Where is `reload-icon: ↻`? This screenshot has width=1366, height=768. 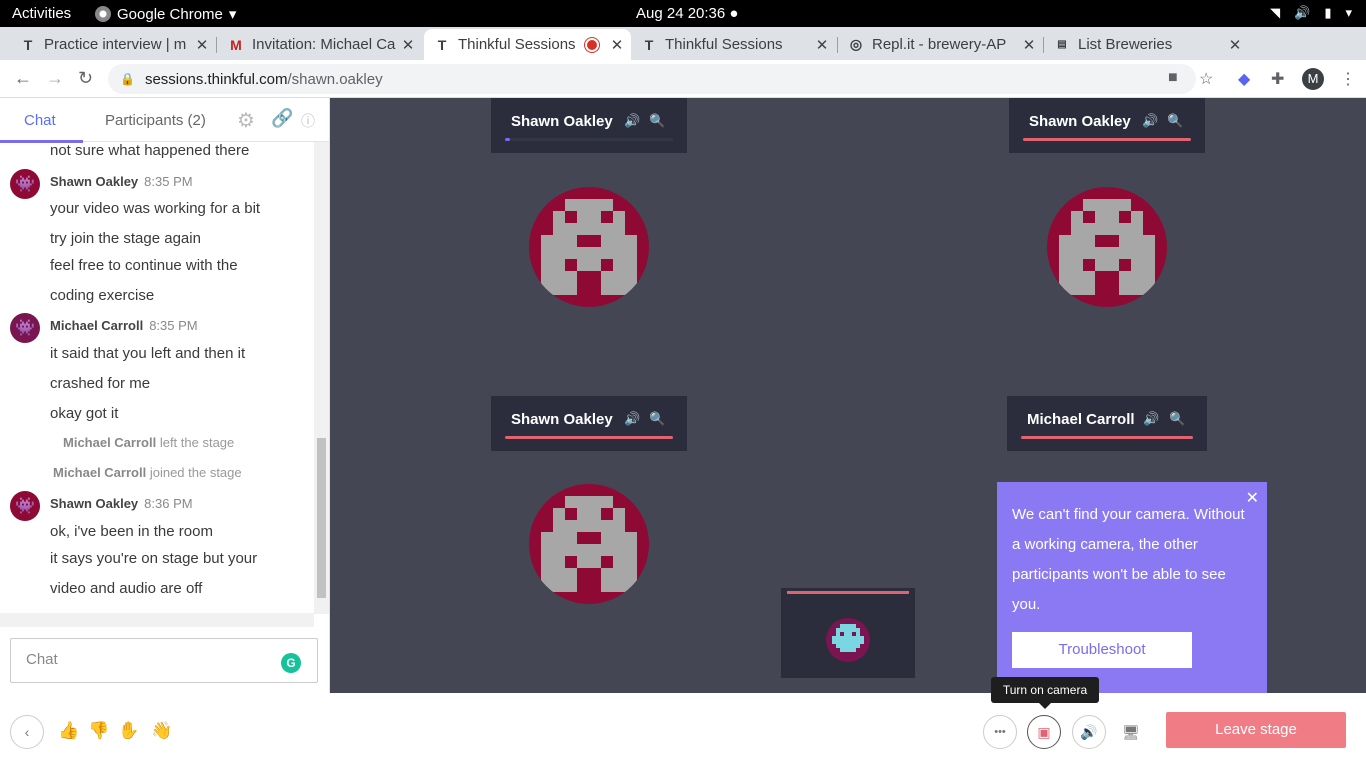 reload-icon: ↻ is located at coordinates (85, 78).